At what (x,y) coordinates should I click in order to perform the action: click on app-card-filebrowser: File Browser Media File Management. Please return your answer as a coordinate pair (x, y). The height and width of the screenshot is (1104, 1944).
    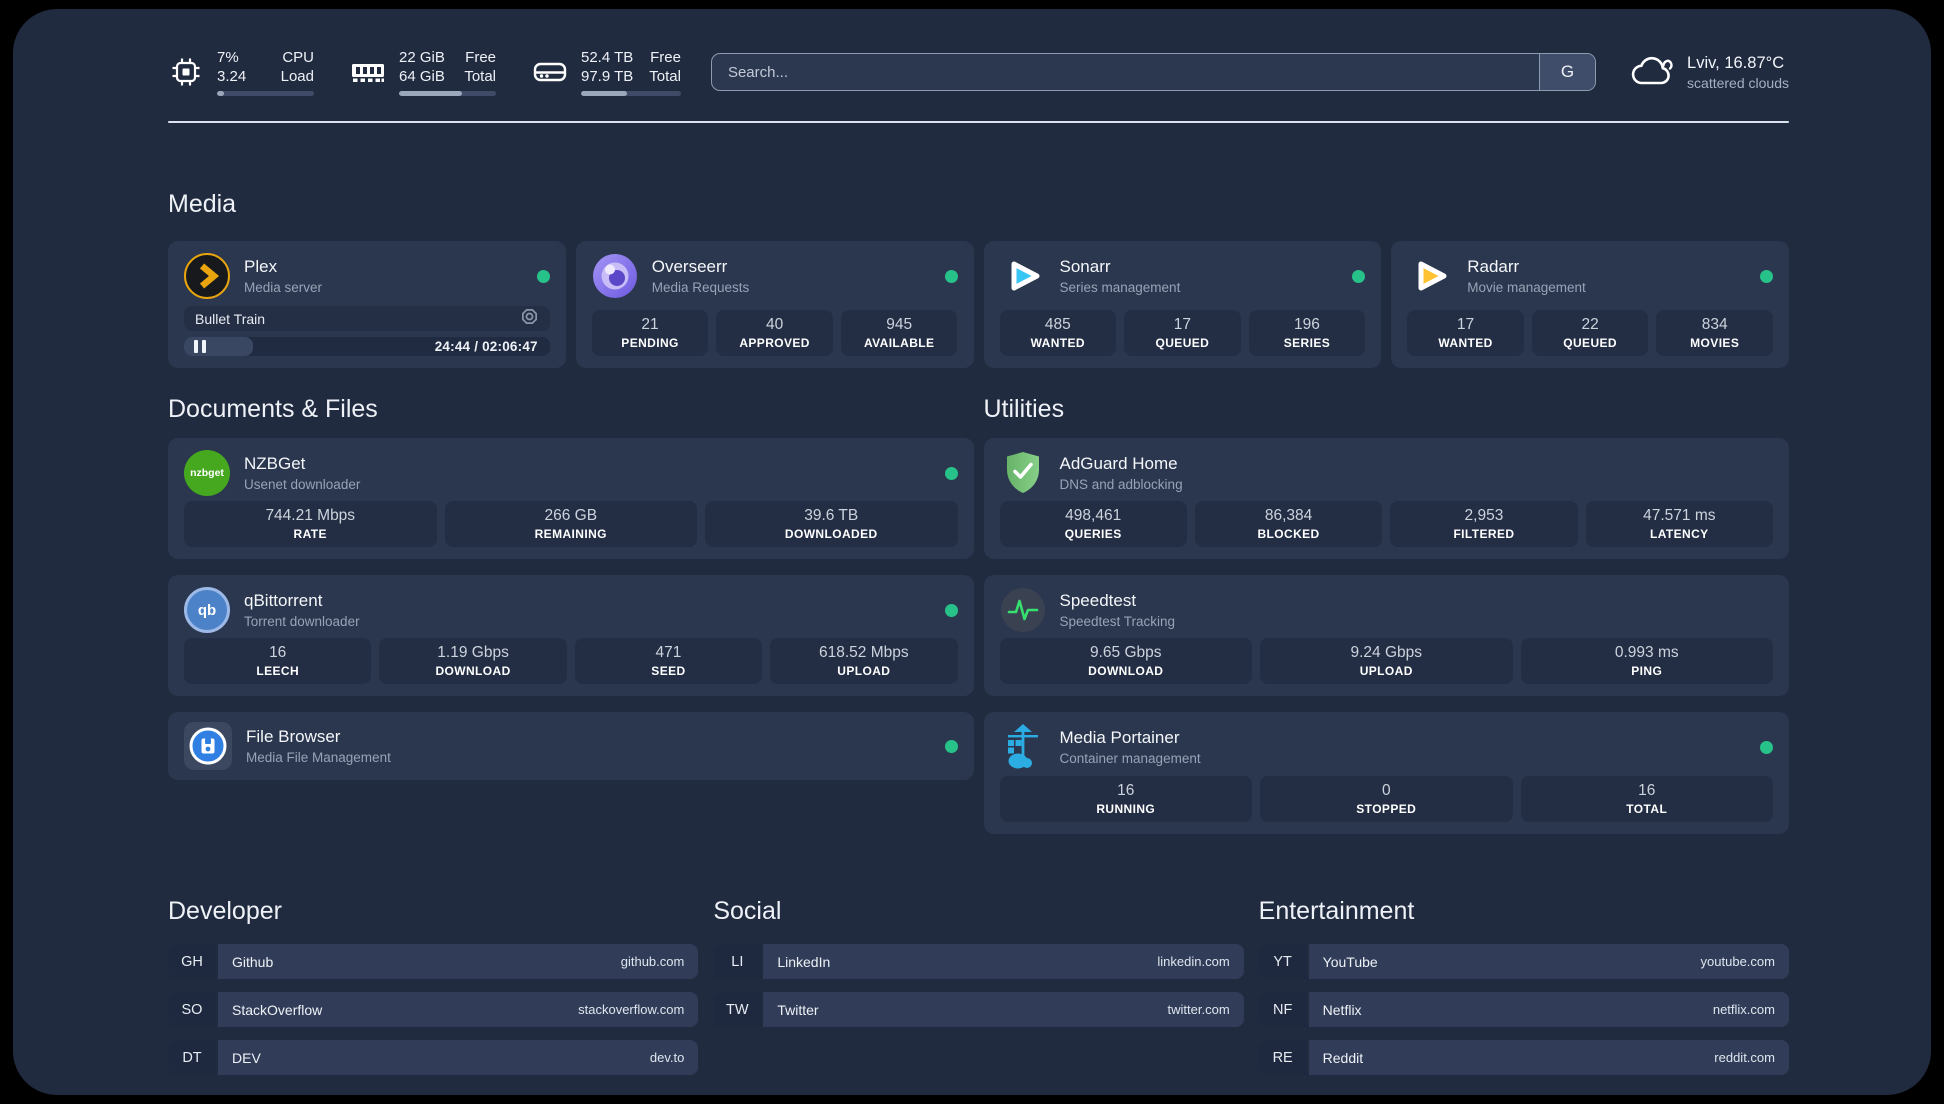
    Looking at the image, I should click on (571, 746).